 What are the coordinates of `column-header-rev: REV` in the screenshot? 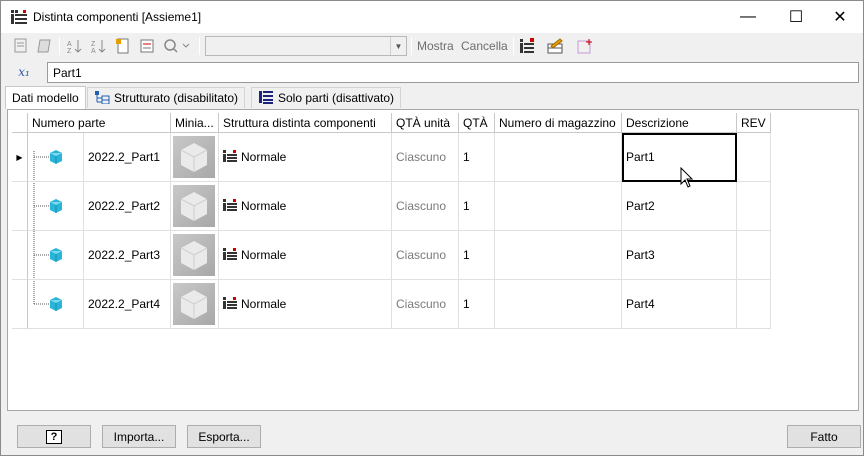 It's located at (754, 123).